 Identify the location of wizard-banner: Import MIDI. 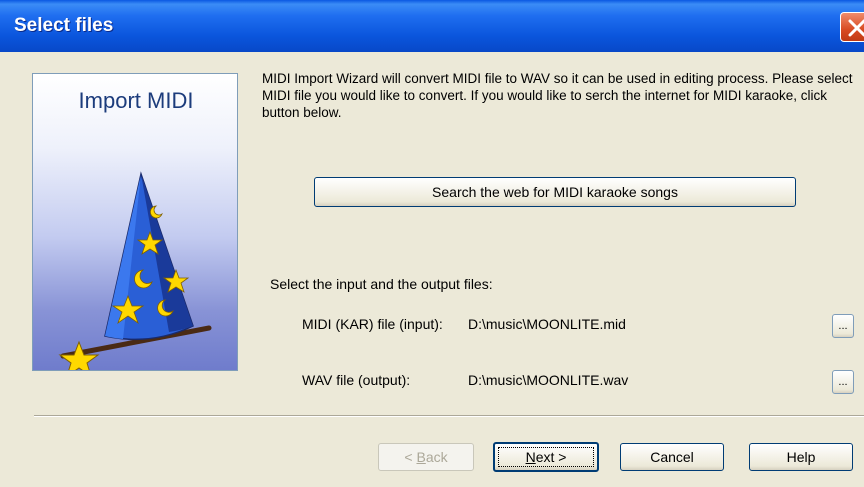
(135, 222).